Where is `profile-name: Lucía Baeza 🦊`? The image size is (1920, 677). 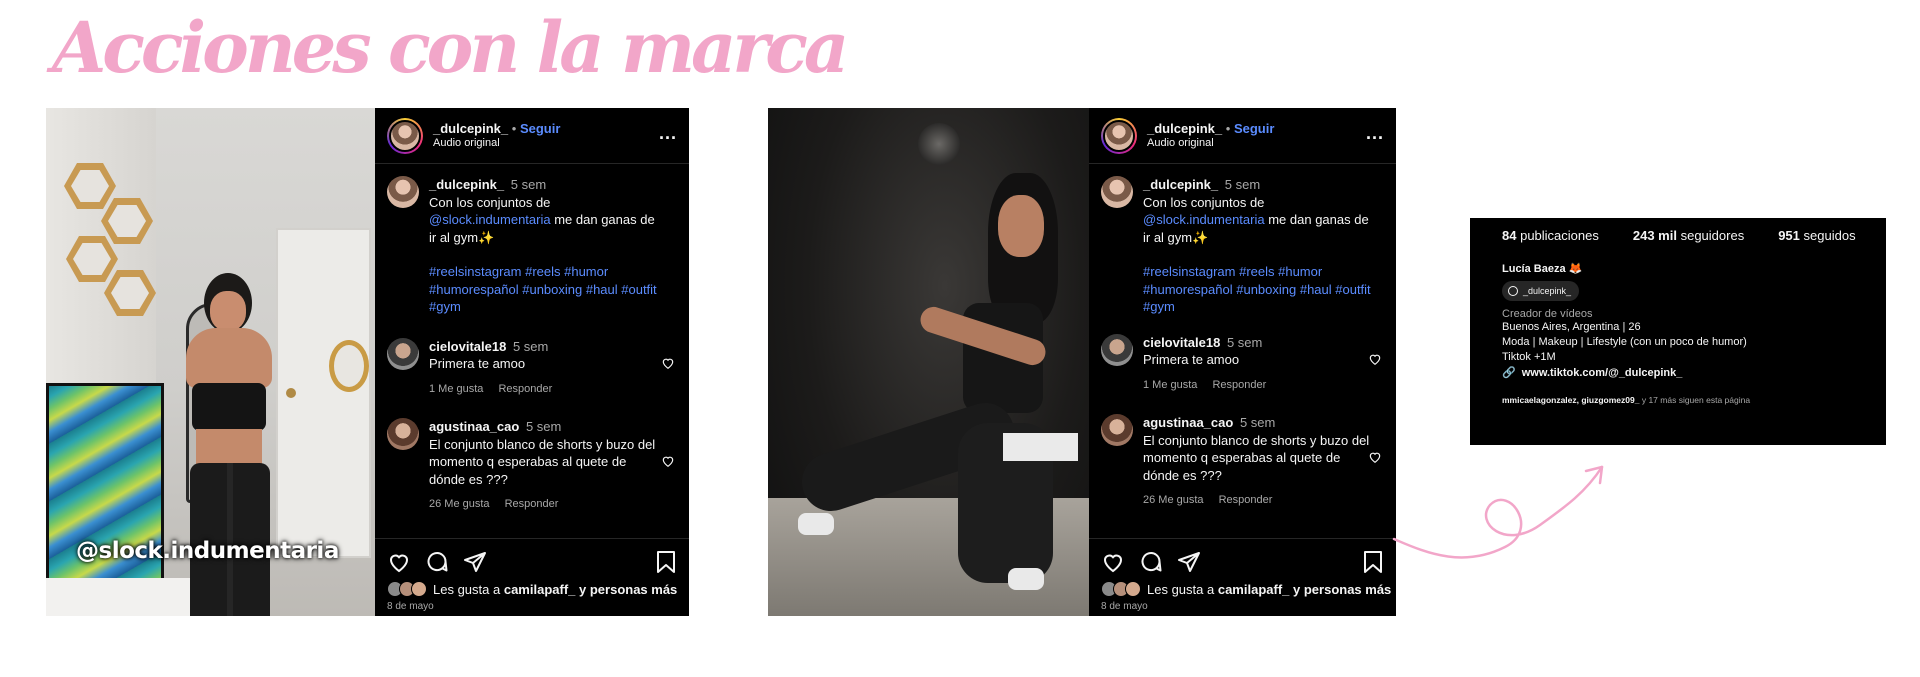 profile-name: Lucía Baeza 🦊 is located at coordinates (1542, 269).